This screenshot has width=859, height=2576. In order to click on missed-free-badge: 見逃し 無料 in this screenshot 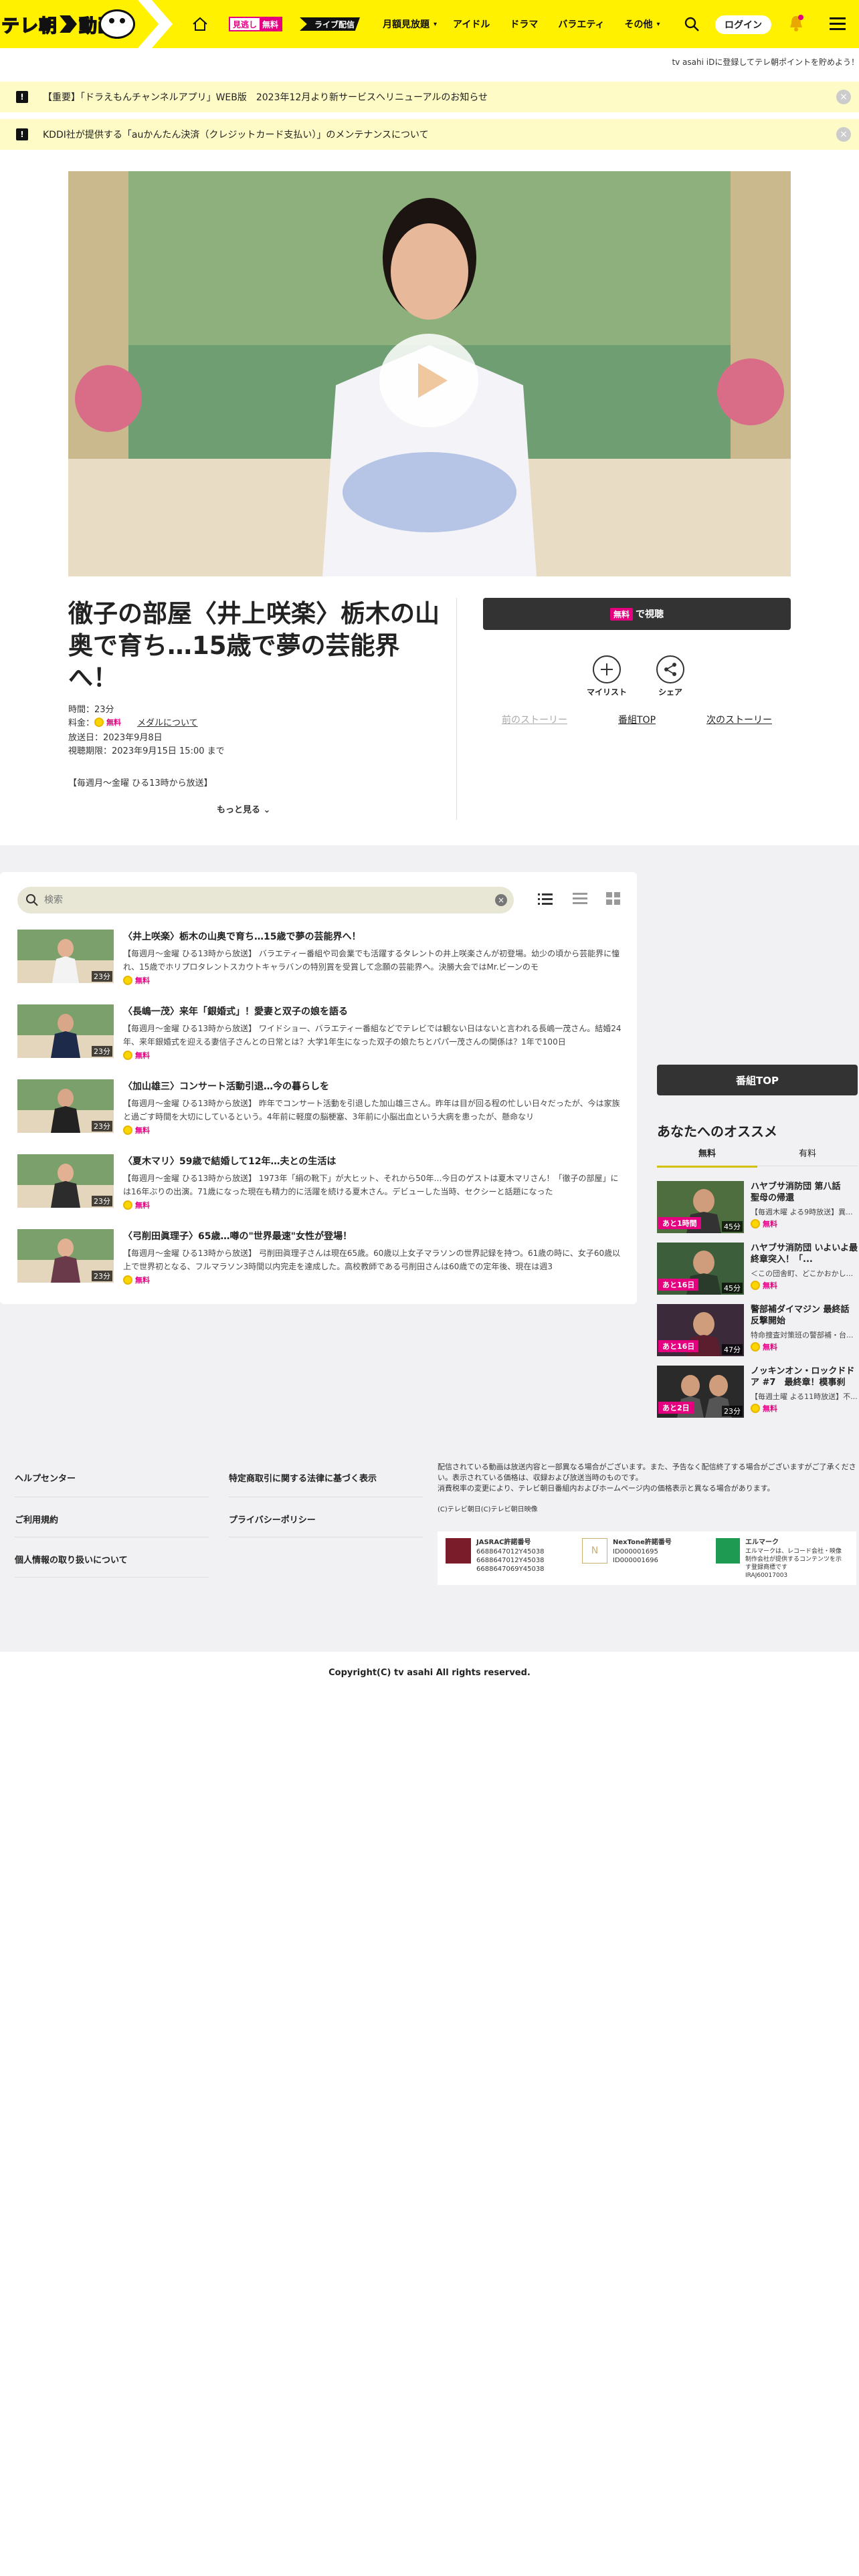, I will do `click(256, 24)`.